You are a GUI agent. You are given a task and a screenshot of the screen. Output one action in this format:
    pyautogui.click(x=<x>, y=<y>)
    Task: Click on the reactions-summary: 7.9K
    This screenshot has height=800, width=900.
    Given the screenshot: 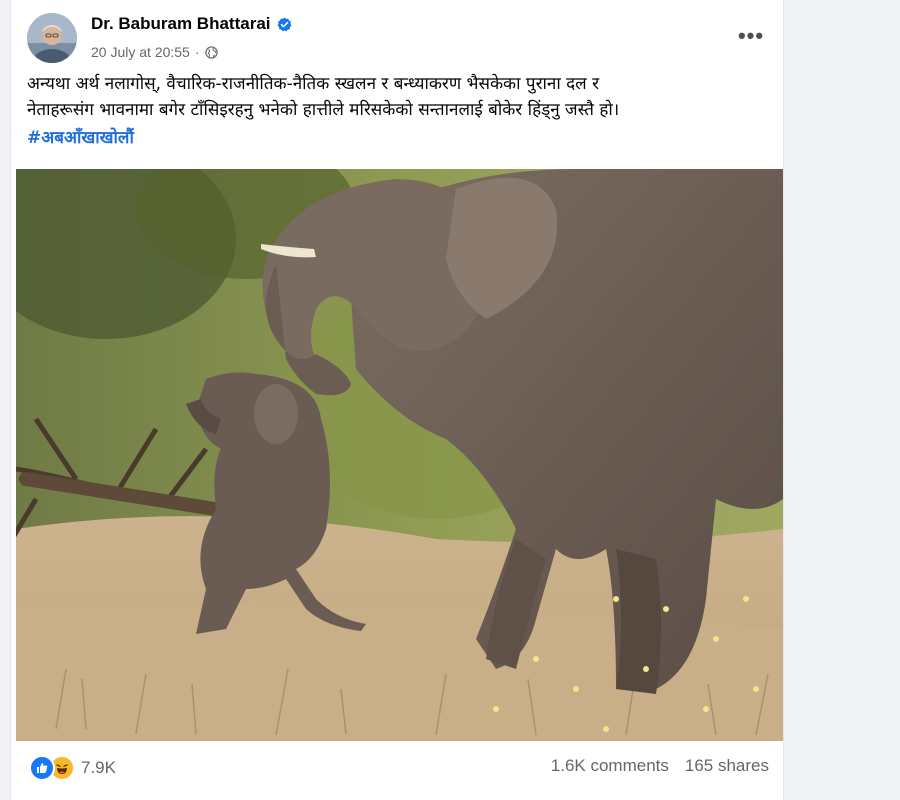 What is the action you would take?
    pyautogui.click(x=72, y=768)
    